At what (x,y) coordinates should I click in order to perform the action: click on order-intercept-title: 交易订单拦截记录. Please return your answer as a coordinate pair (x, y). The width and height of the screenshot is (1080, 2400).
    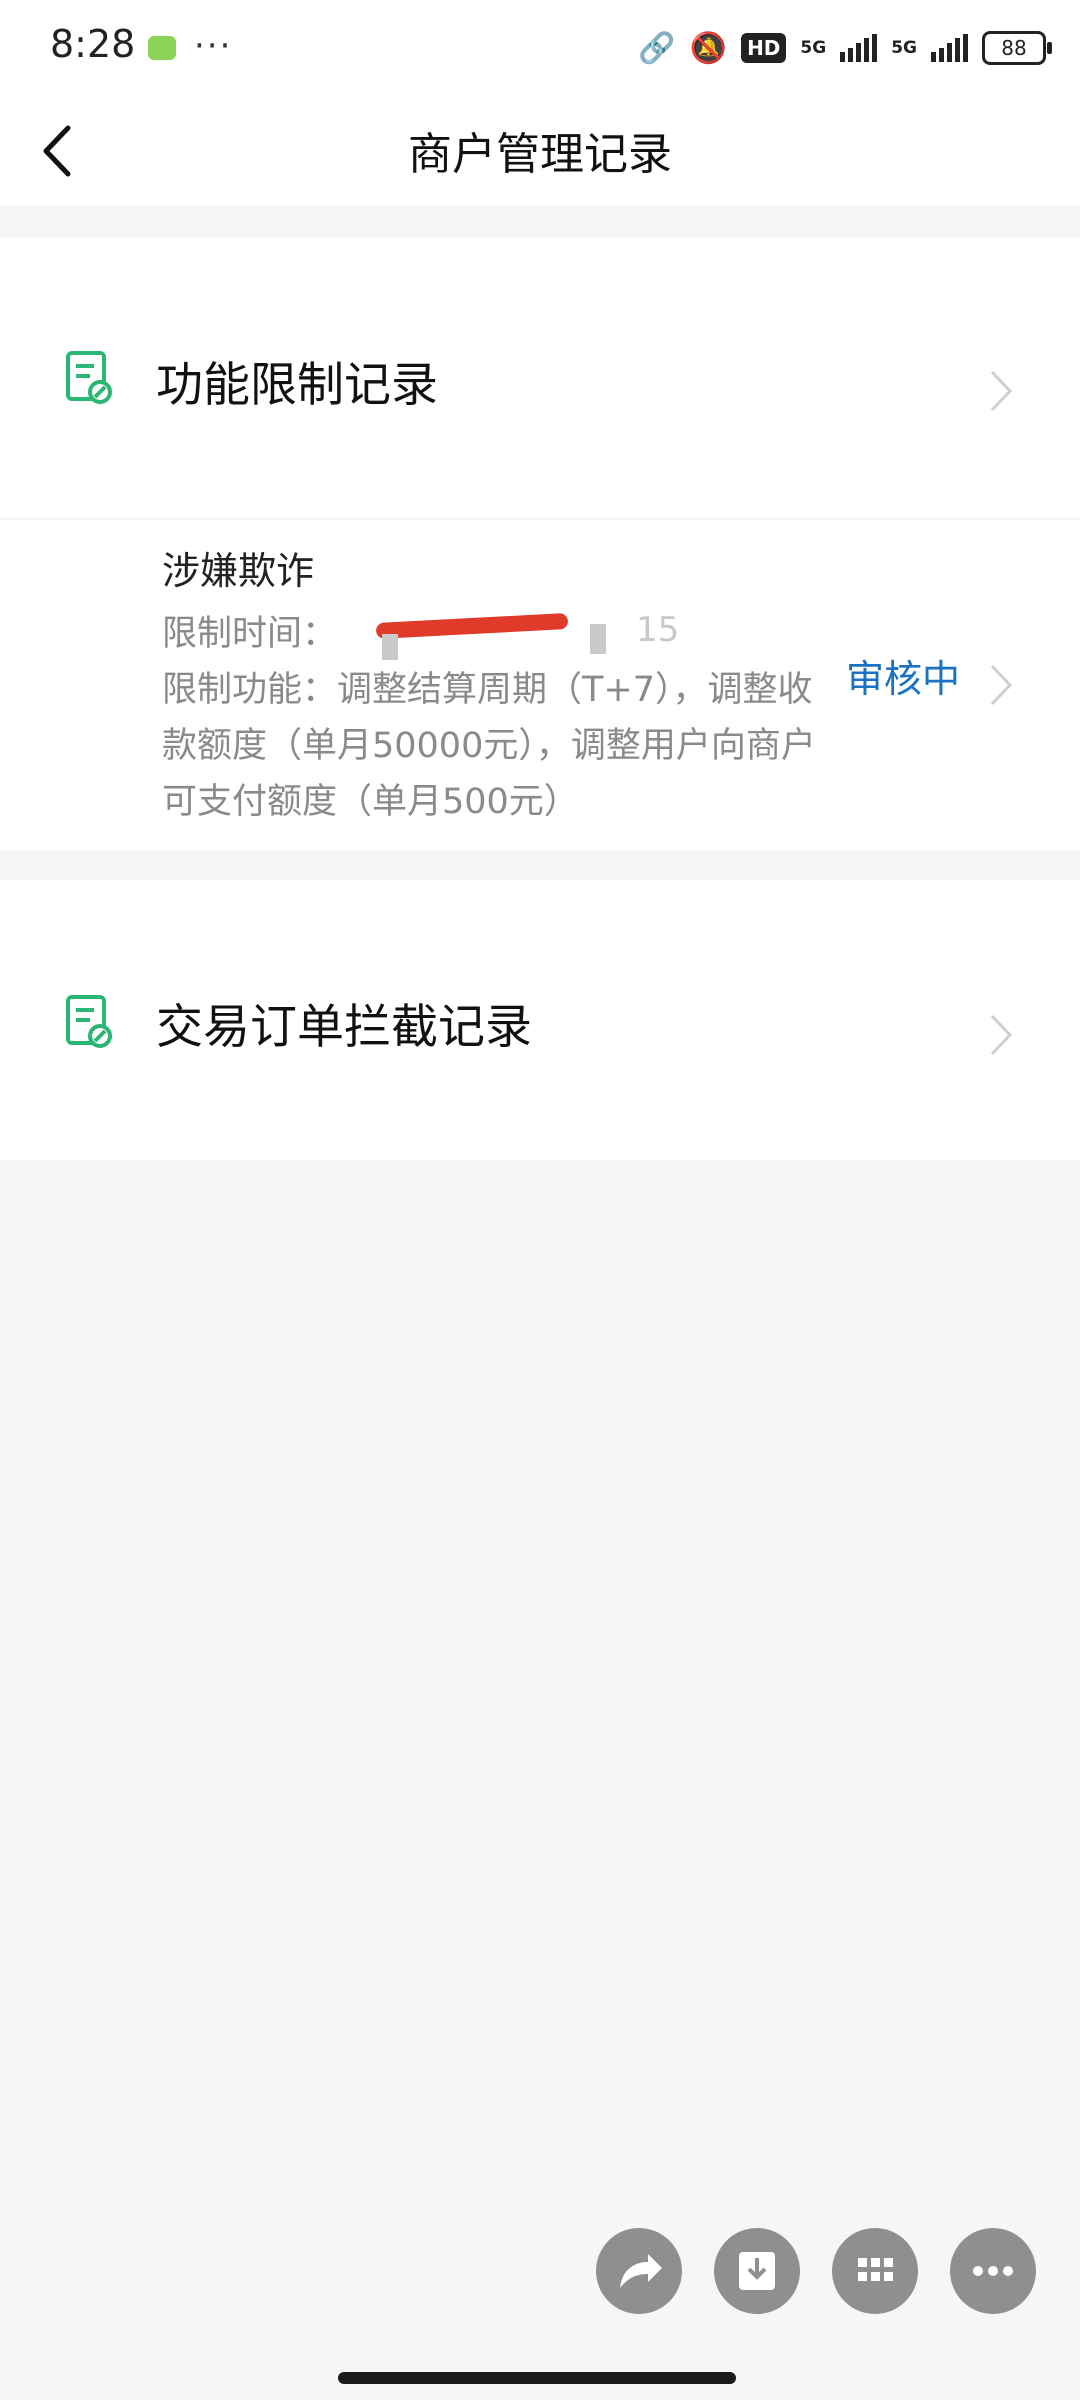
    Looking at the image, I should click on (344, 1027).